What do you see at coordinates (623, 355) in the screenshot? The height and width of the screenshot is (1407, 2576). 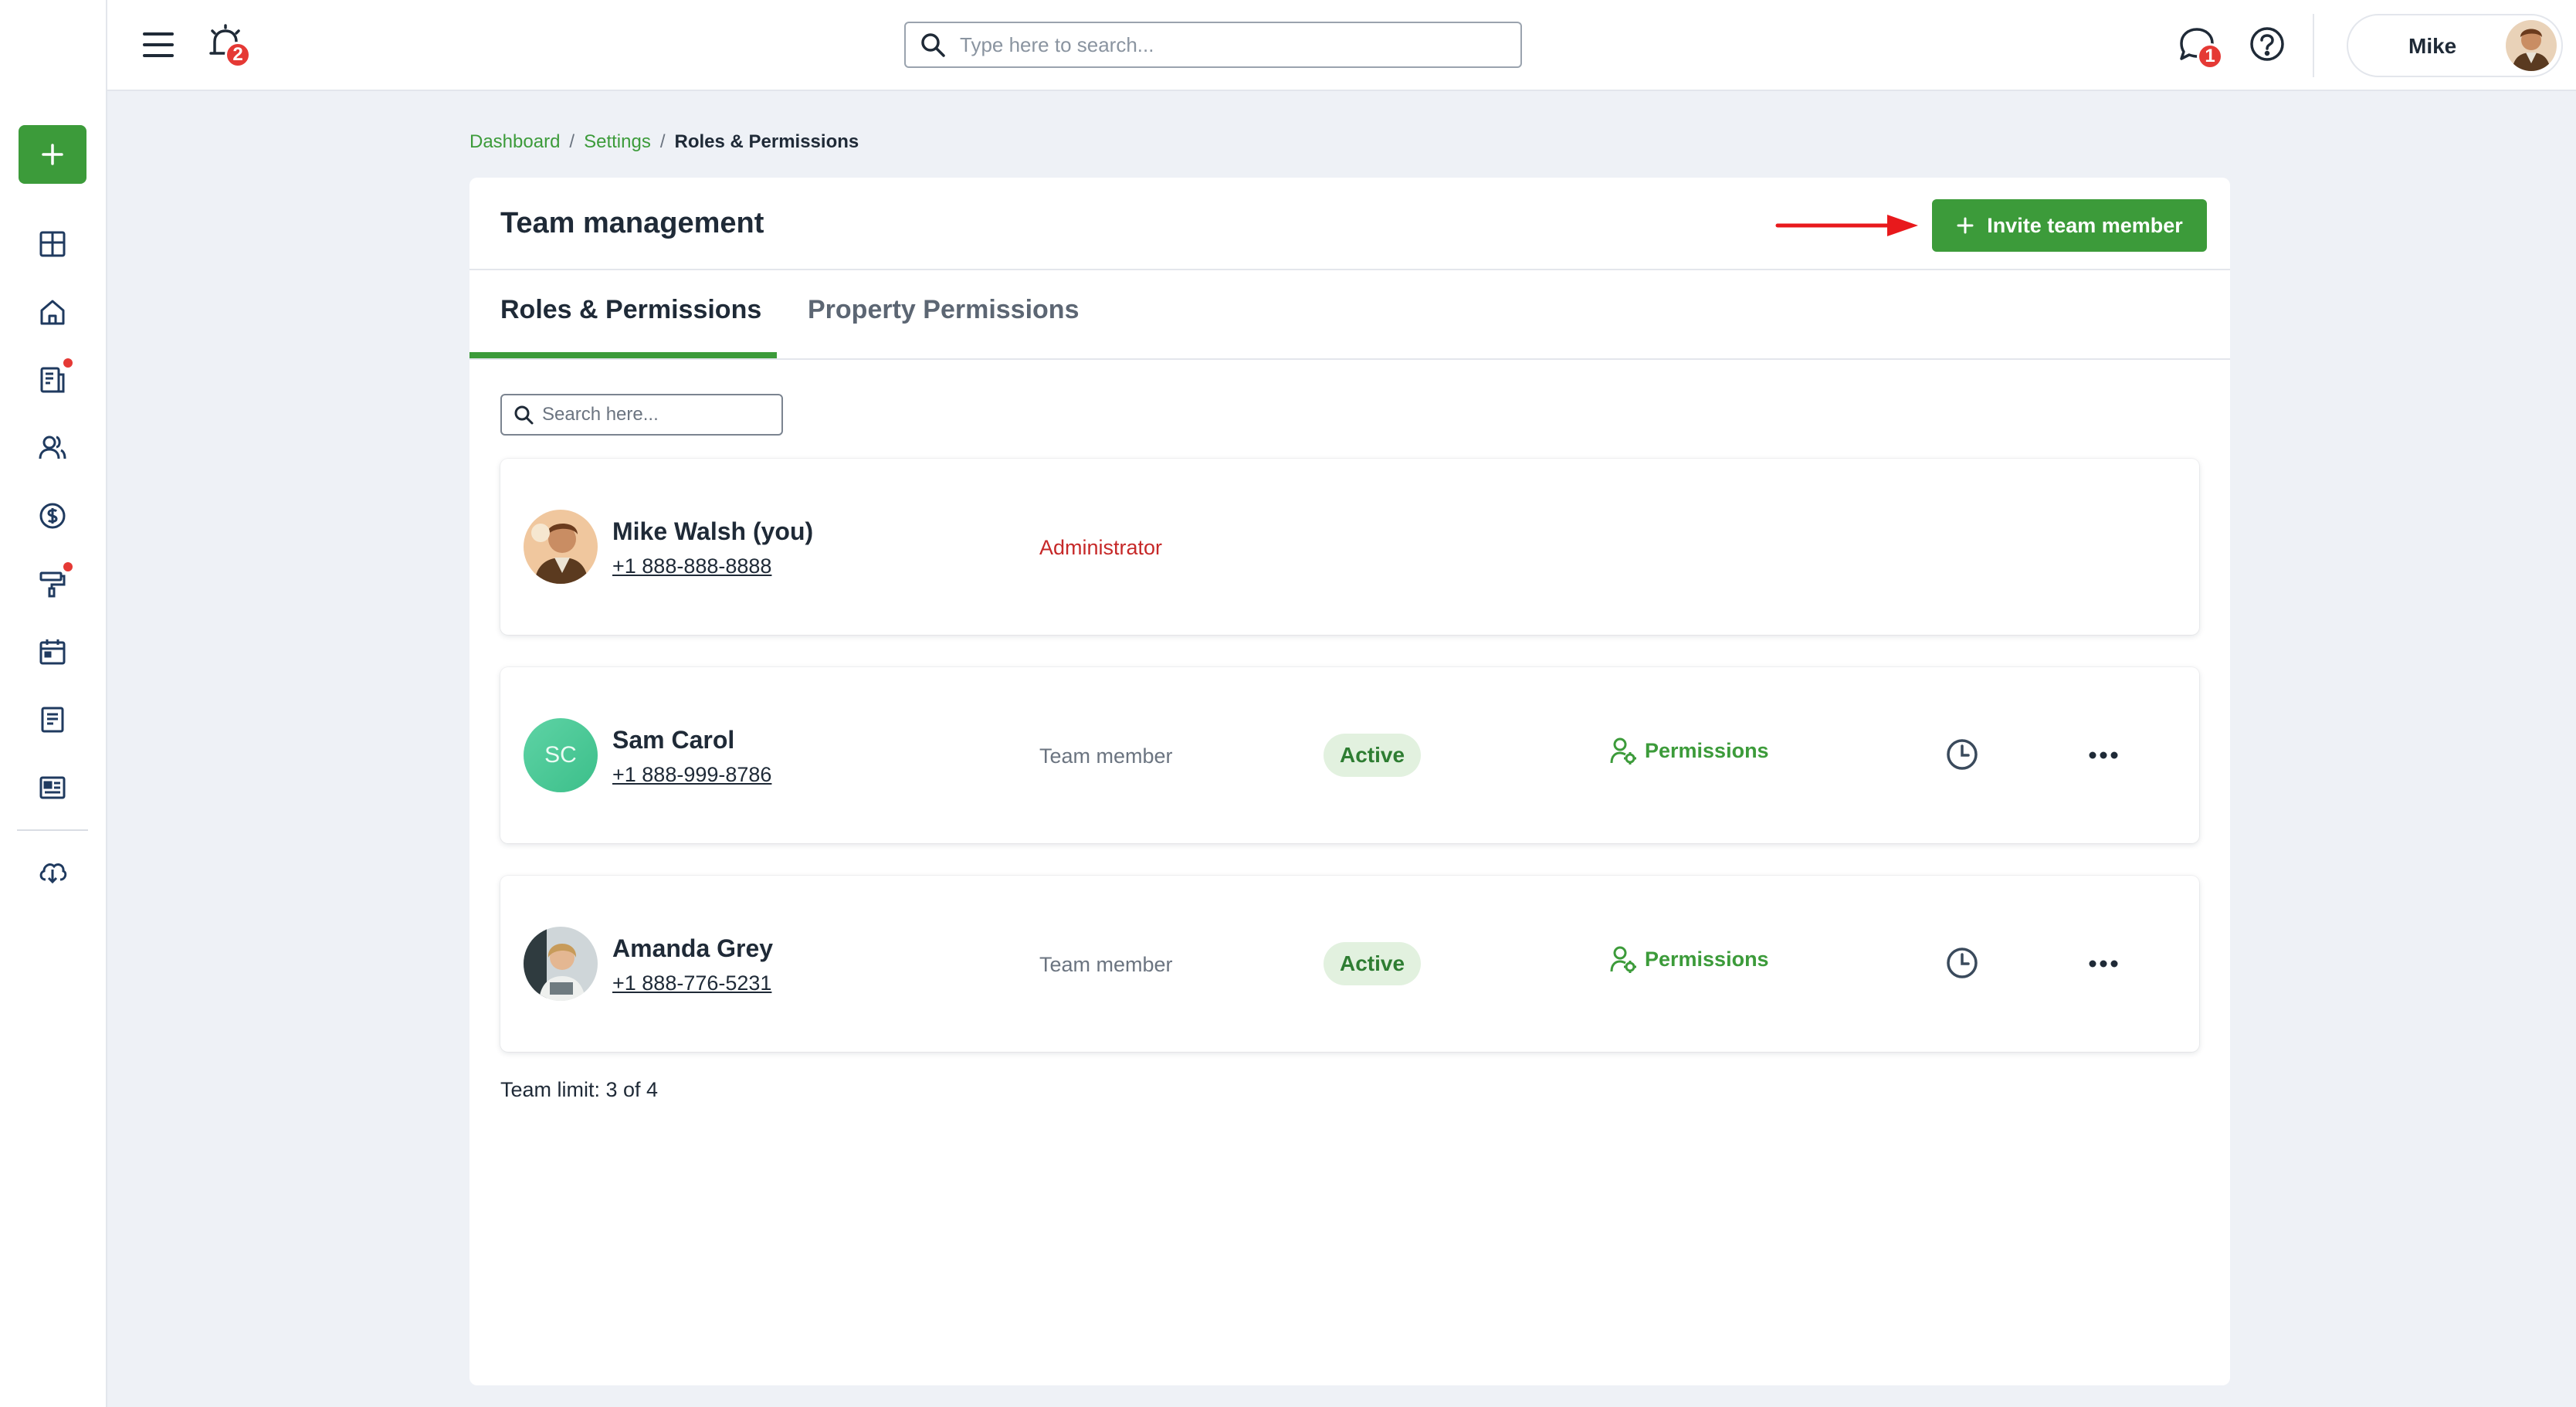 I see `active-tab-indicator` at bounding box center [623, 355].